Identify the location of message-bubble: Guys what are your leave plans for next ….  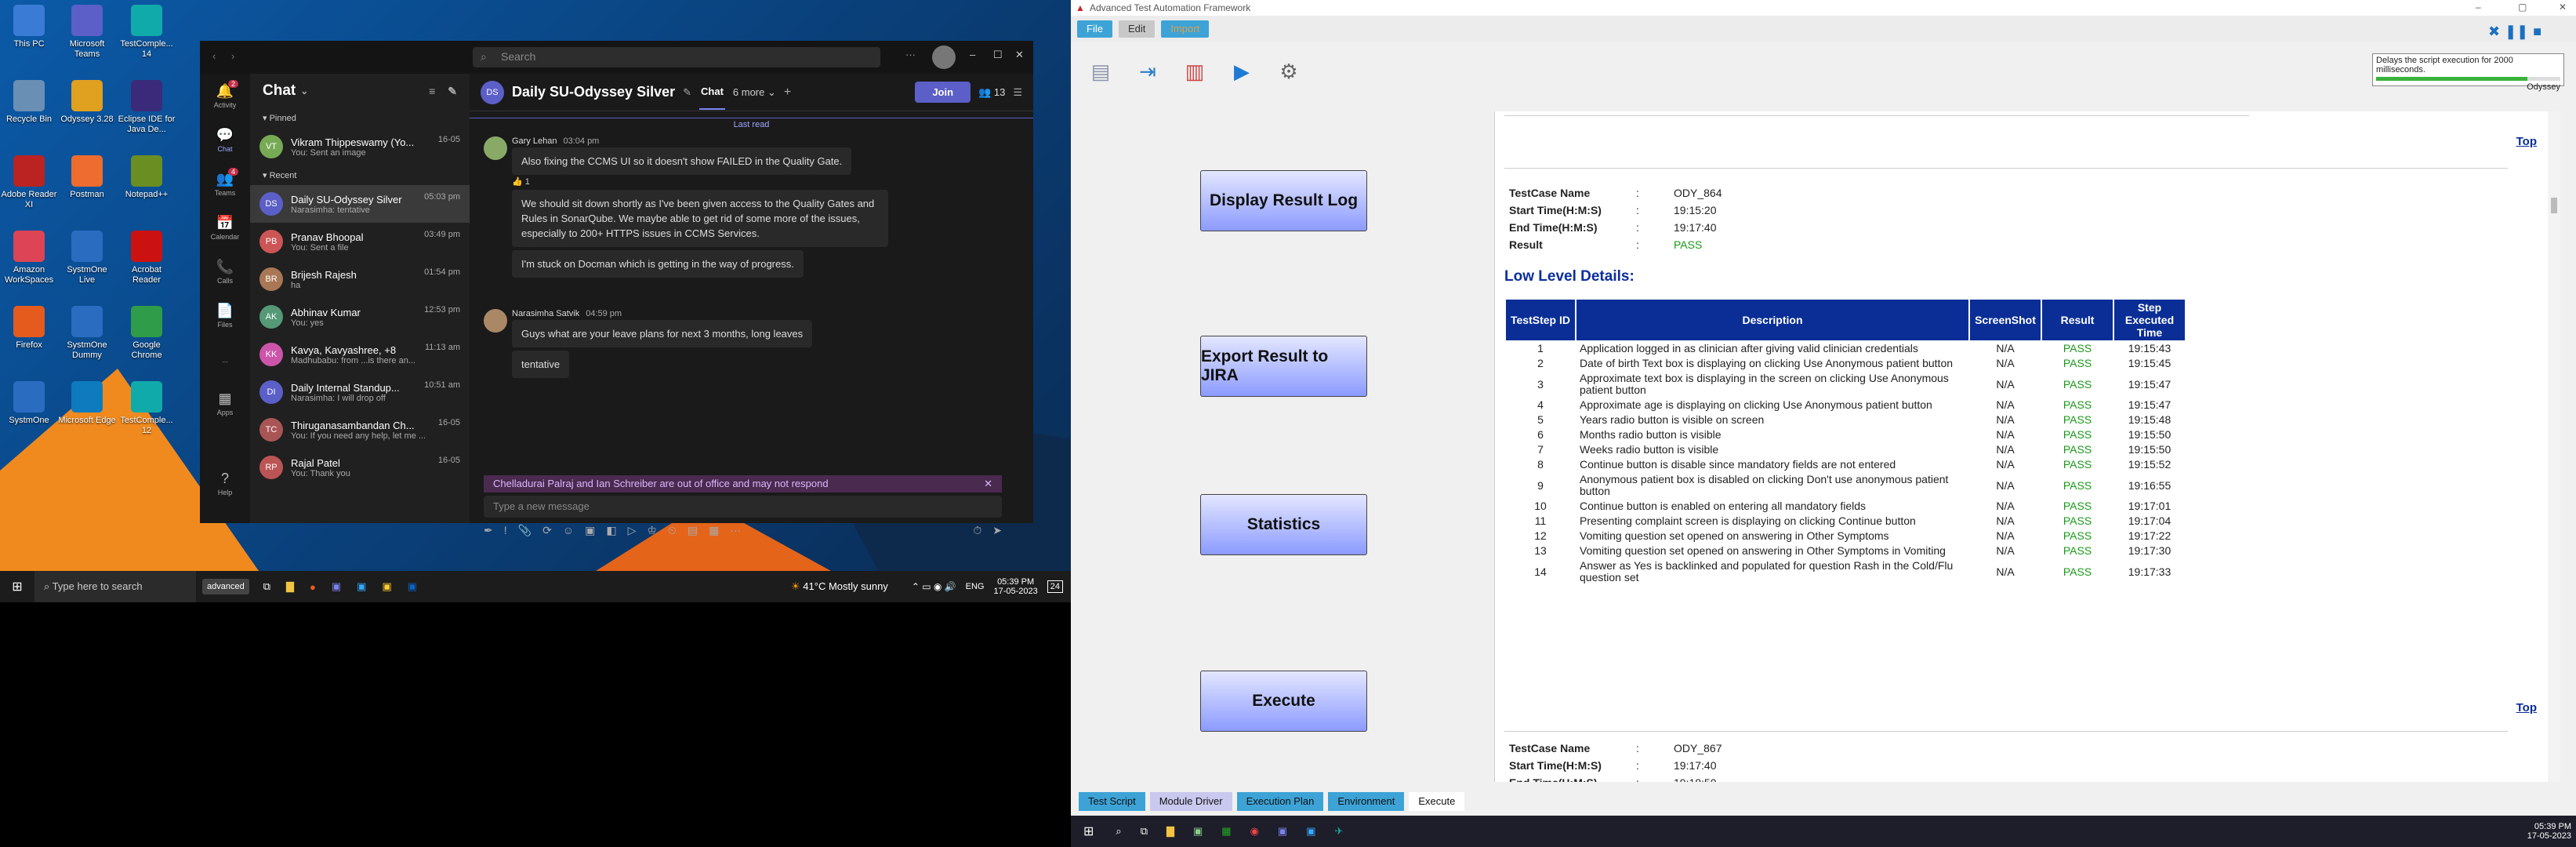
(663, 333).